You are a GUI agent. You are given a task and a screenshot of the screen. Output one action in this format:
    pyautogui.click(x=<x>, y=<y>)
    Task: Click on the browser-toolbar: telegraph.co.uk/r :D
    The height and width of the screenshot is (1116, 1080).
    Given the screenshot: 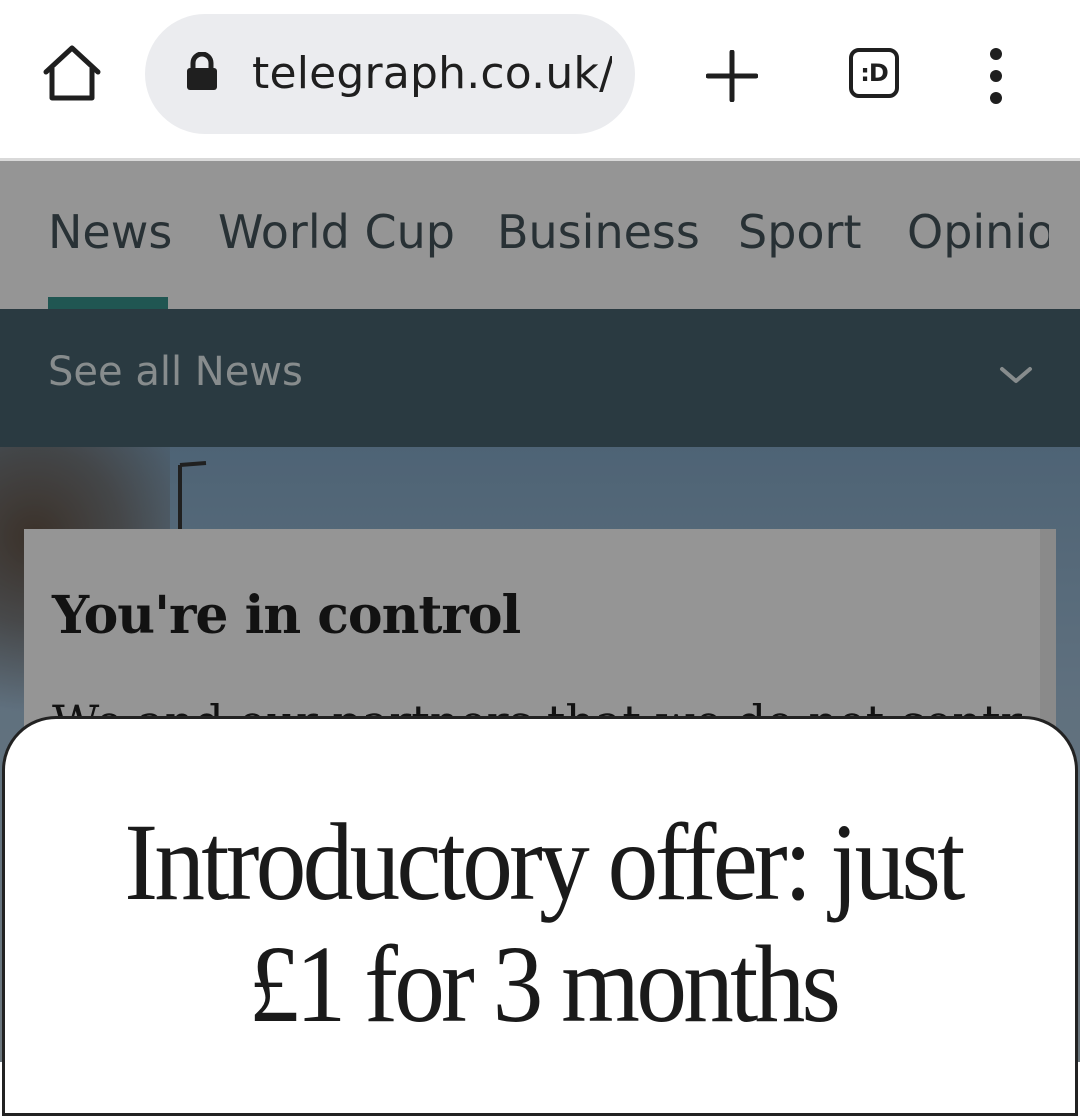 What is the action you would take?
    pyautogui.click(x=540, y=80)
    